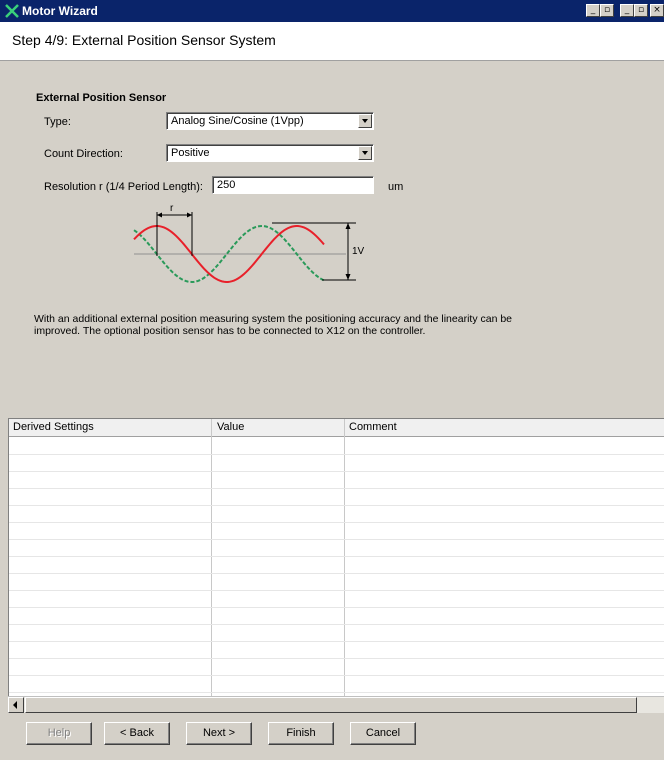 This screenshot has height=760, width=664. What do you see at coordinates (83, 154) in the screenshot?
I see `count-direction-label: Count Direction:` at bounding box center [83, 154].